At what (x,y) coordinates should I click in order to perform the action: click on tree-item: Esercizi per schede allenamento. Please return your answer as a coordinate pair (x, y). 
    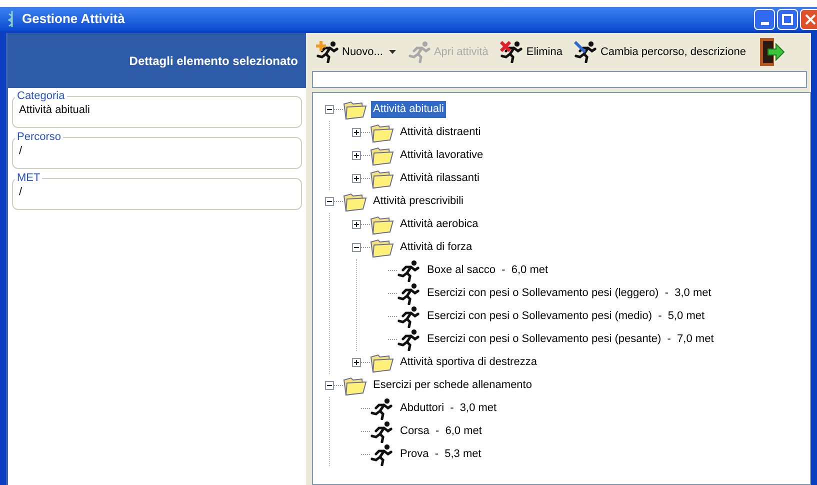
    Looking at the image, I should click on (452, 385).